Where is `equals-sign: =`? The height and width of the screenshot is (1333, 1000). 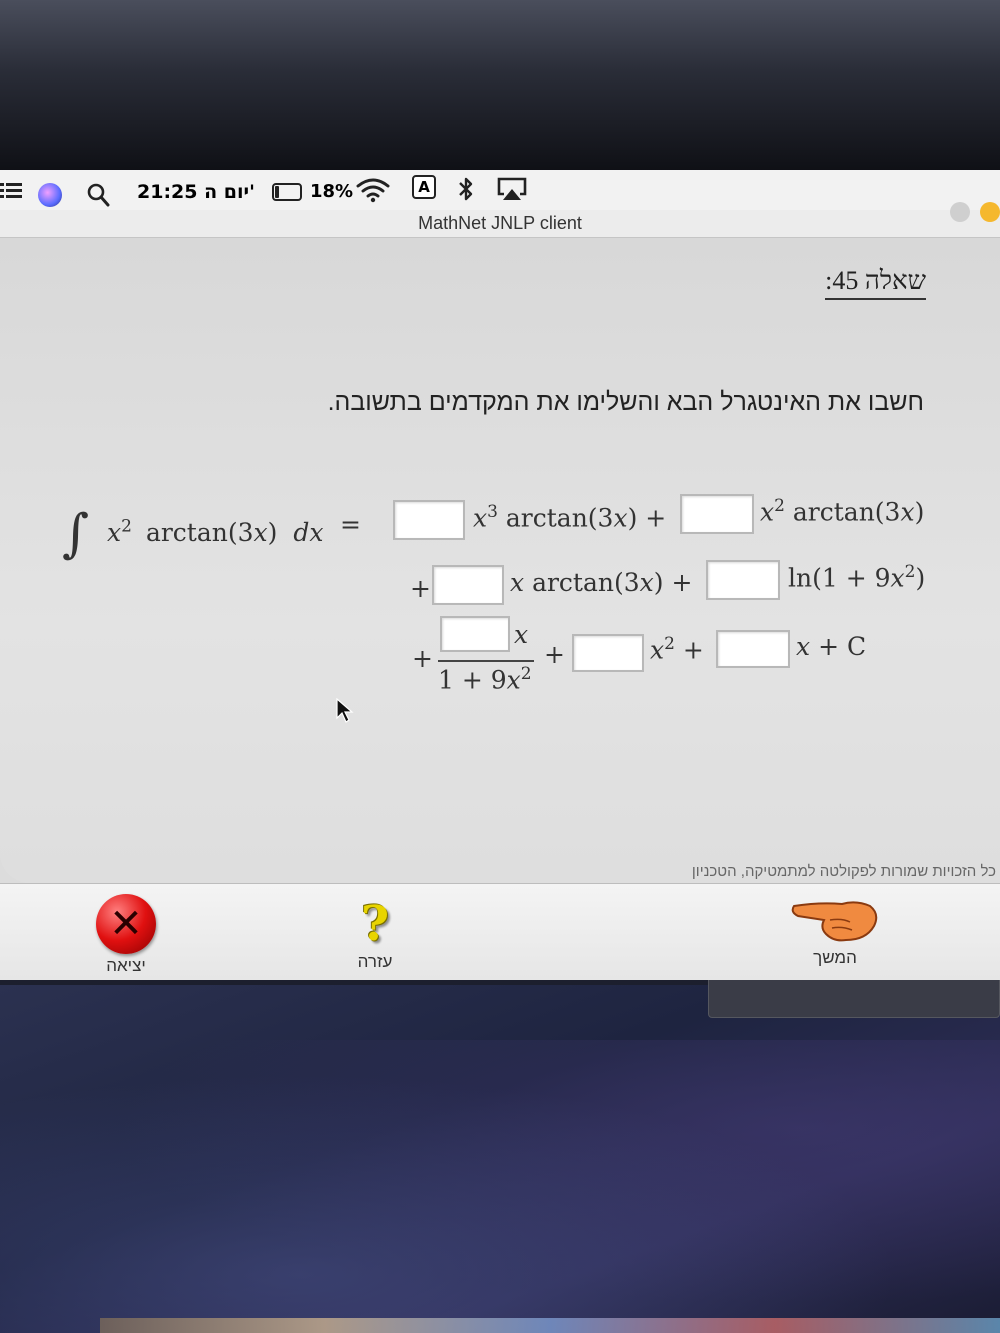
equals-sign: = is located at coordinates (350, 524).